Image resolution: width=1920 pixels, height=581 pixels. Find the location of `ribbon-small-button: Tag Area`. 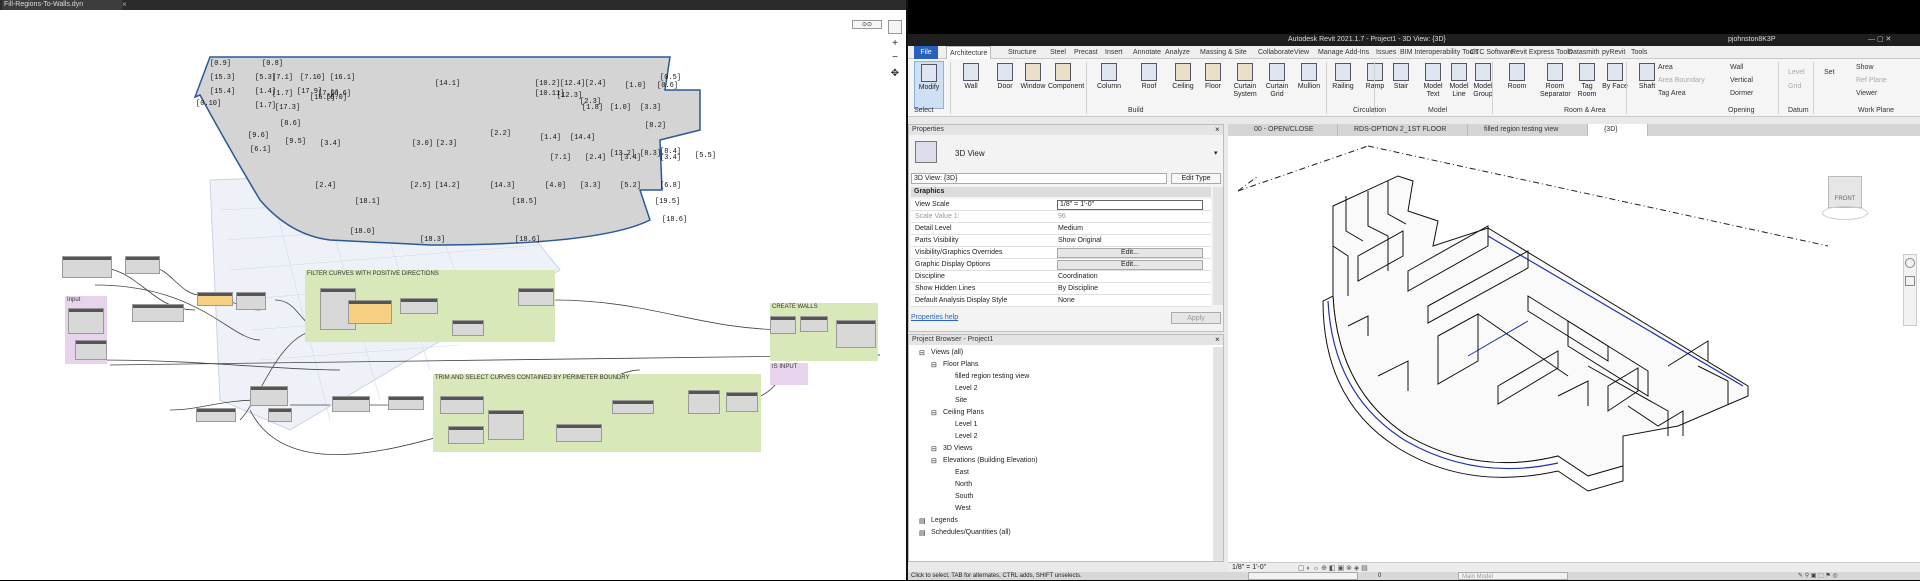

ribbon-small-button: Tag Area is located at coordinates (1672, 93).